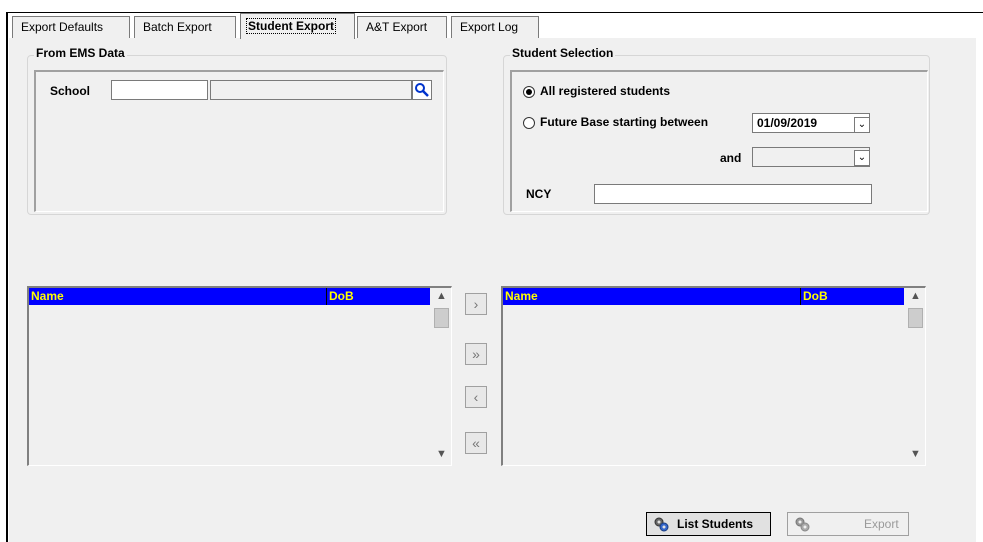 Image resolution: width=983 pixels, height=542 pixels. Describe the element at coordinates (862, 158) in the screenshot. I see `end-date-dropdown-icon: ⌄` at that location.